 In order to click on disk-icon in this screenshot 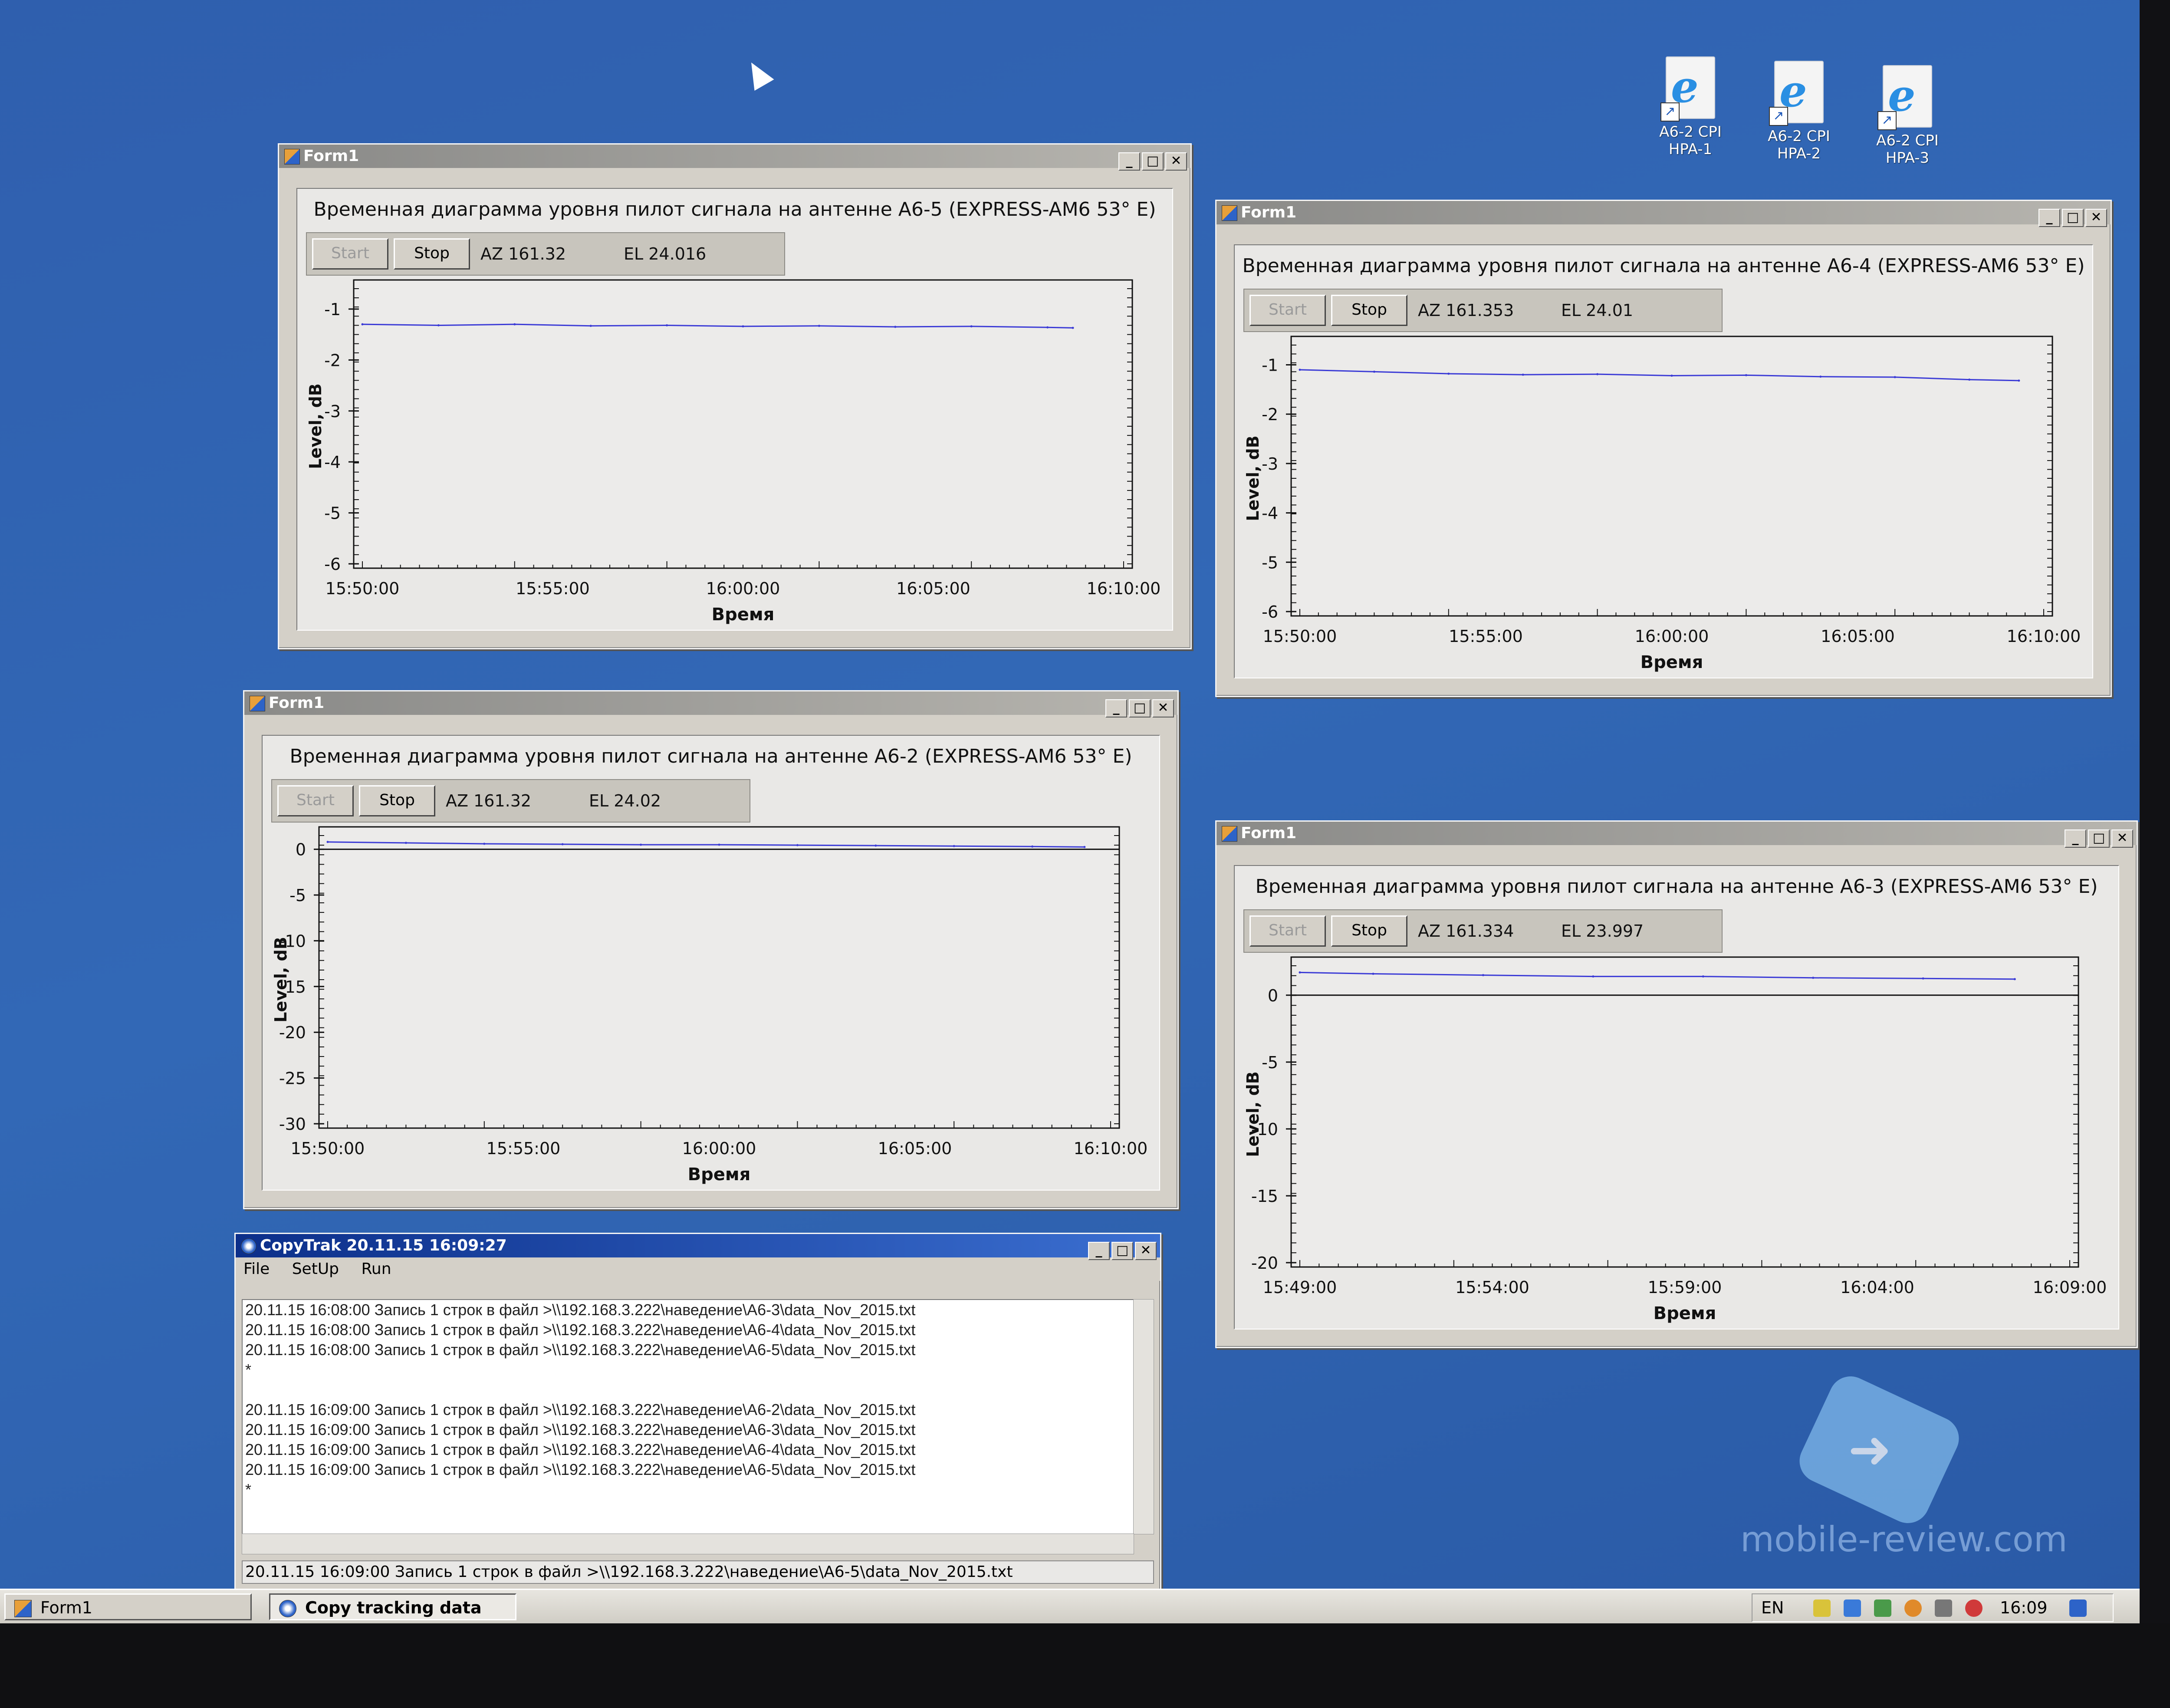, I will do `click(1913, 1608)`.